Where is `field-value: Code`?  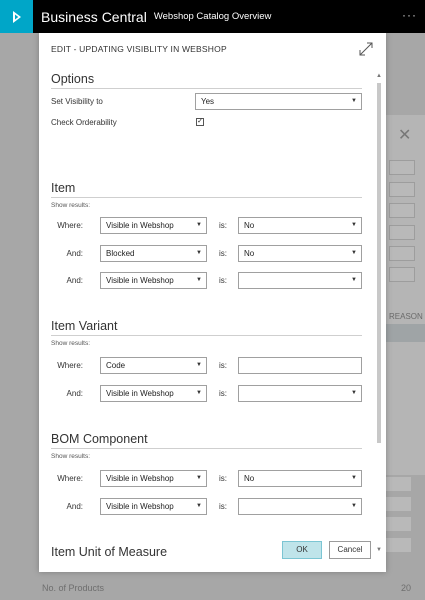 field-value: Code is located at coordinates (116, 365).